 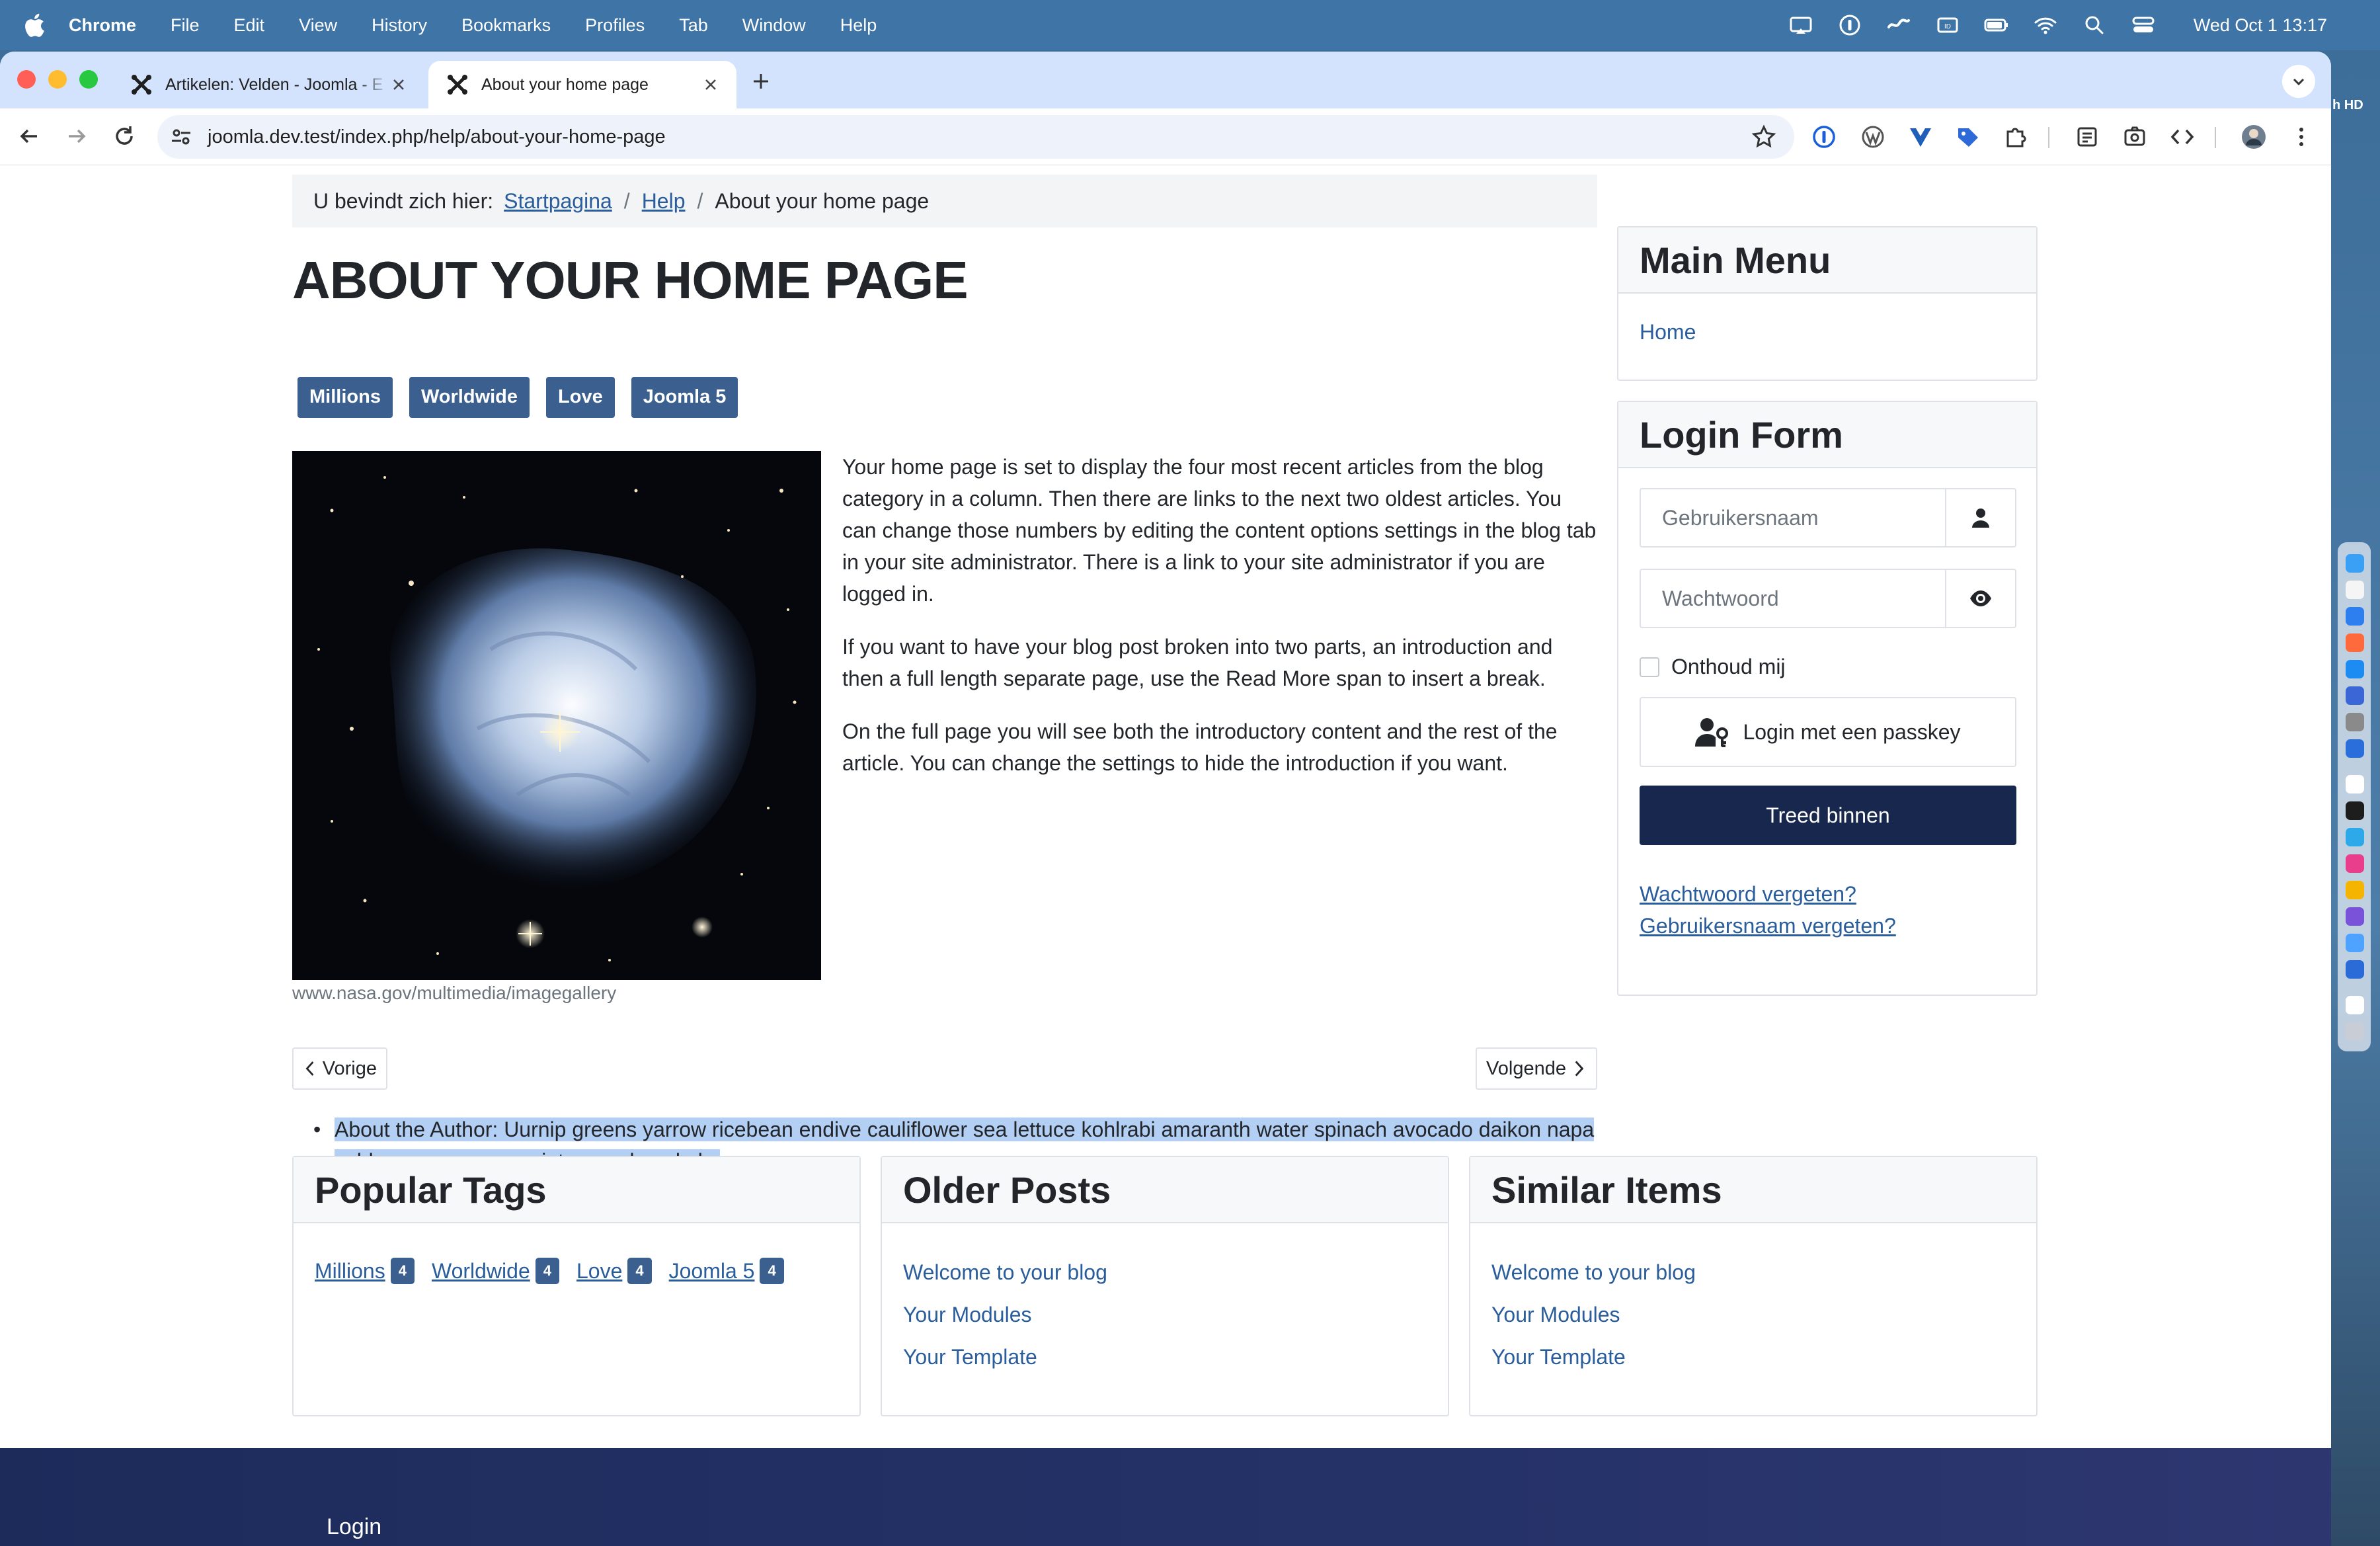 What do you see at coordinates (102, 25) in the screenshot?
I see `menu-app-name: Chrome` at bounding box center [102, 25].